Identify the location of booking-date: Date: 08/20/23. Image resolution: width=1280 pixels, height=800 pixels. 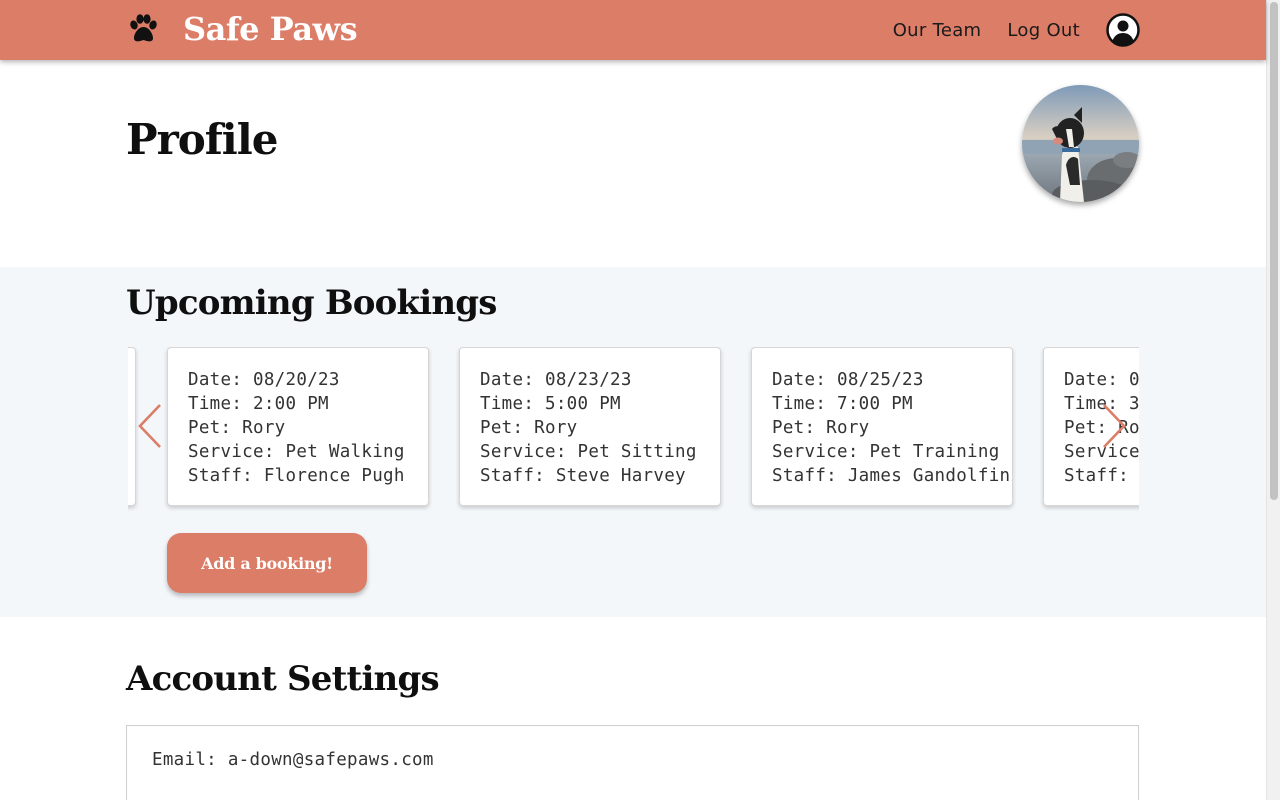
(264, 380).